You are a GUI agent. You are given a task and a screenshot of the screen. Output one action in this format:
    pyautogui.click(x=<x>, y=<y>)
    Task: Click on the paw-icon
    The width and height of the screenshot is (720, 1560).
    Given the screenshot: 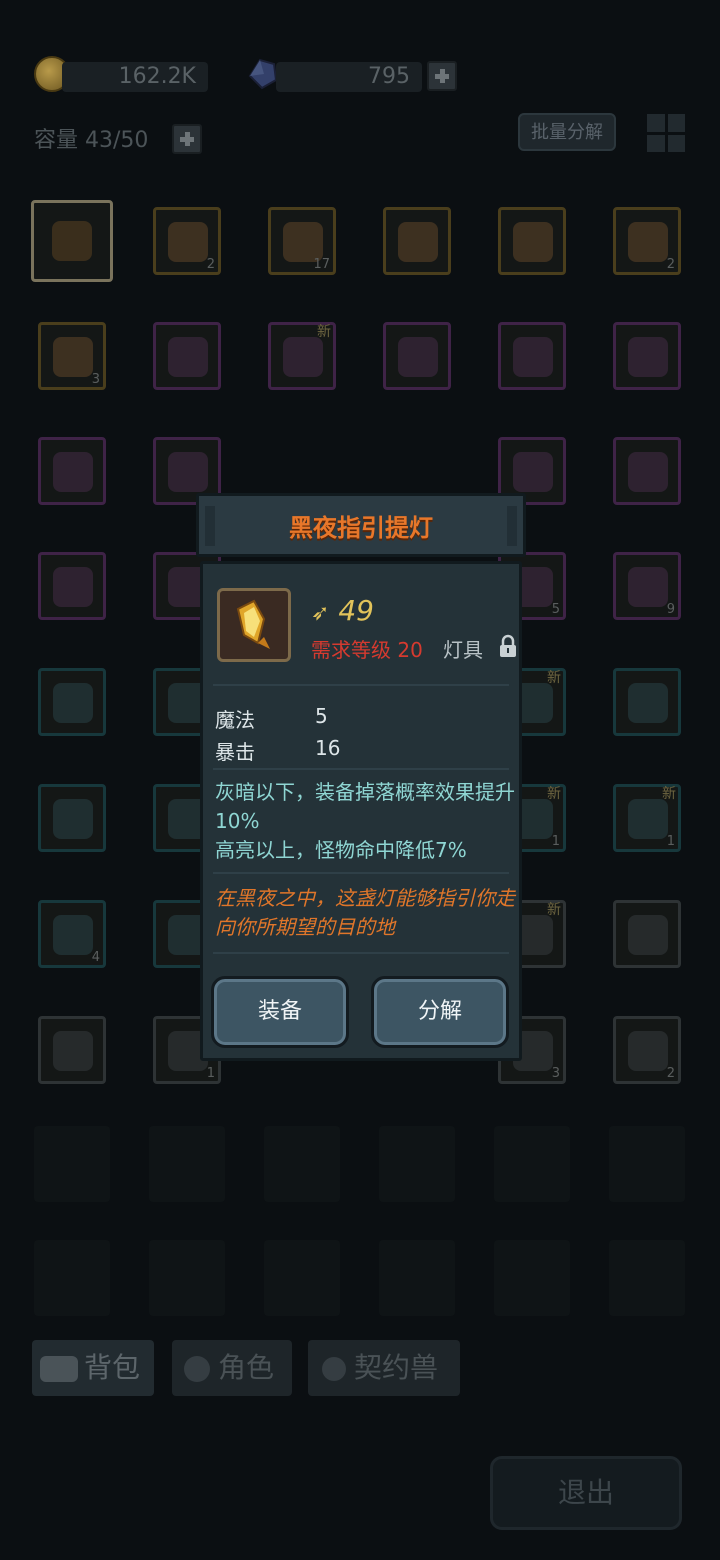 What is the action you would take?
    pyautogui.click(x=334, y=1369)
    